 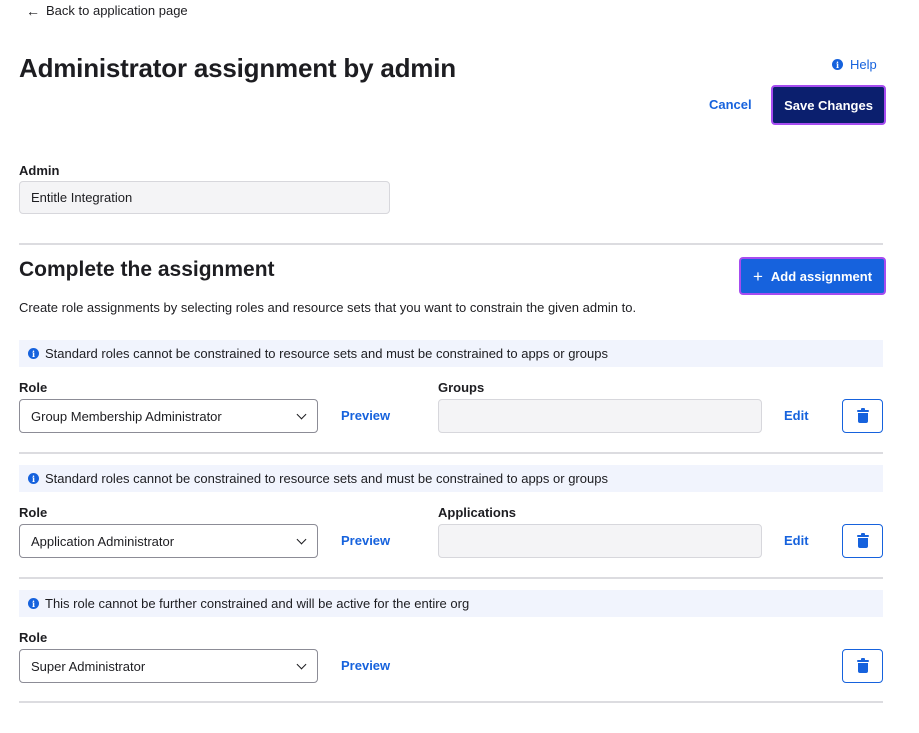 What do you see at coordinates (600, 541) in the screenshot?
I see `applications-field` at bounding box center [600, 541].